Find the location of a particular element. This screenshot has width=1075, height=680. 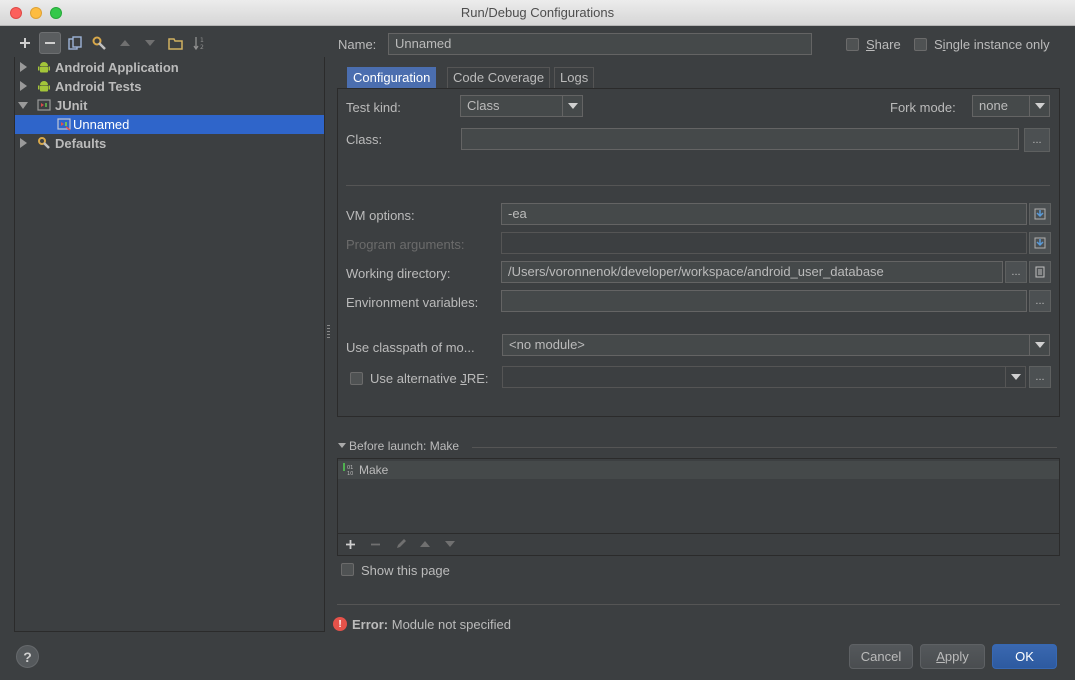

create-folder-button is located at coordinates (175, 43).